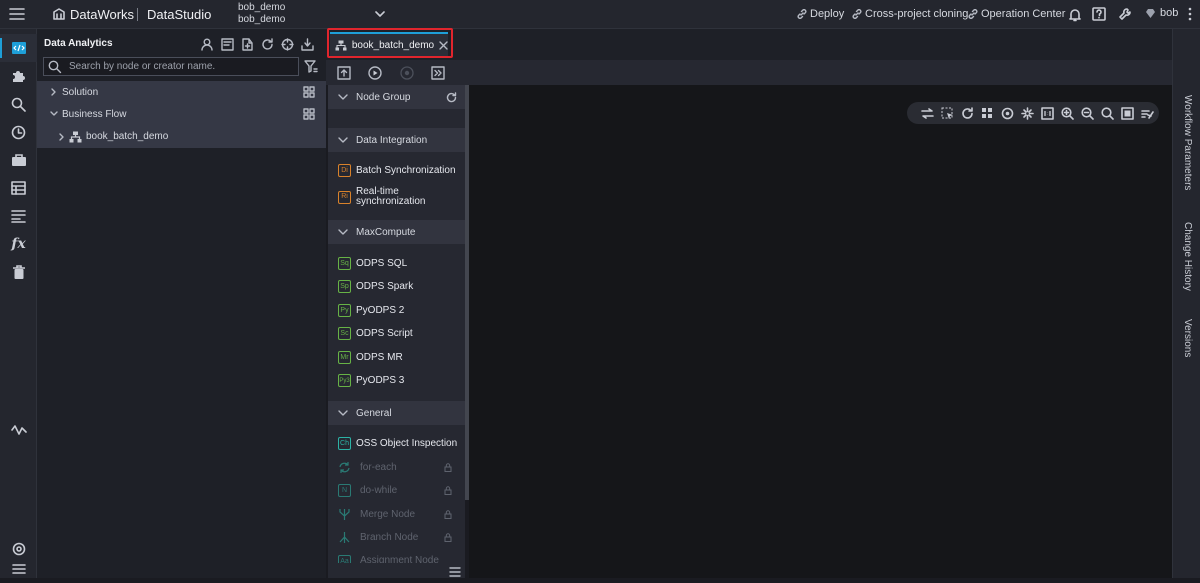 This screenshot has height=583, width=1200. What do you see at coordinates (1067, 113) in the screenshot?
I see `zoom-in-icon` at bounding box center [1067, 113].